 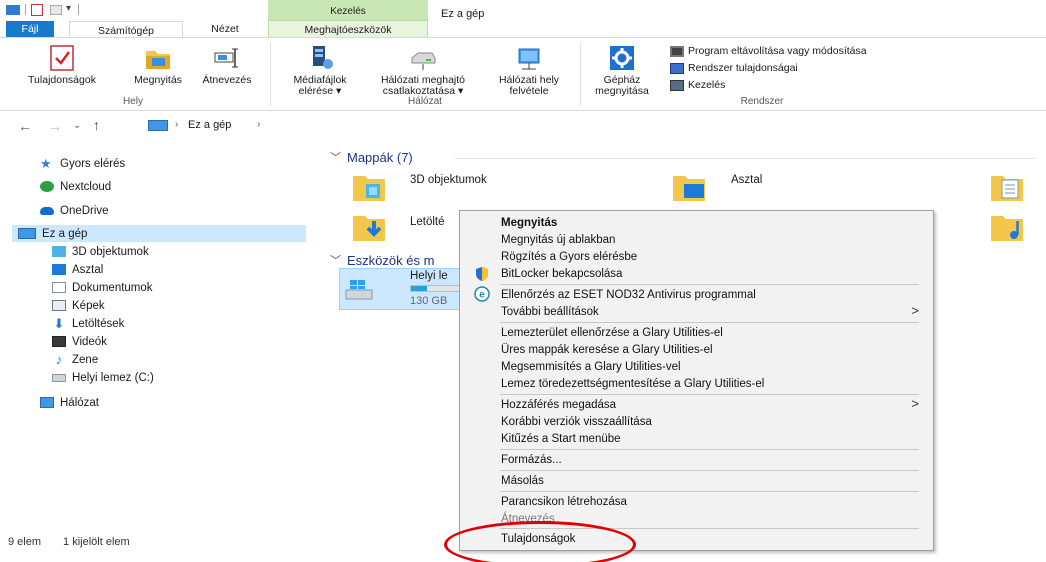 I want to click on nav-videos: Videók, so click(x=79, y=341).